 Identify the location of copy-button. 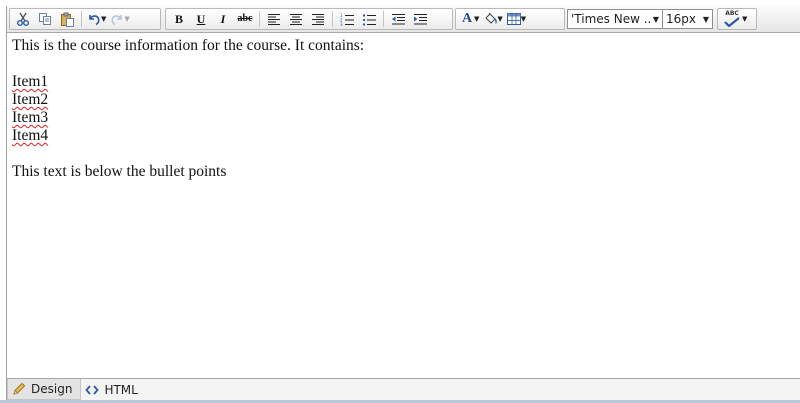
(45, 19).